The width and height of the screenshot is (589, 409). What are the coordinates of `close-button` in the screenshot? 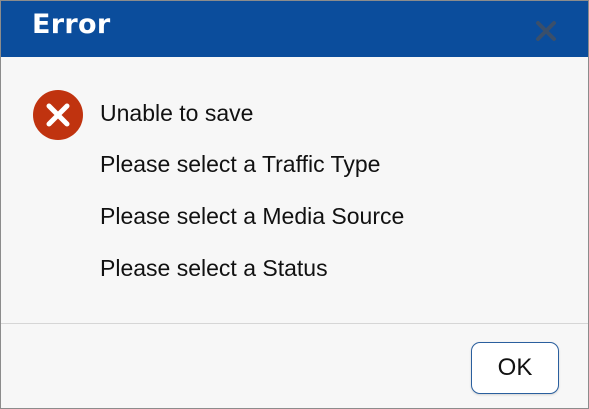 It's located at (546, 31).